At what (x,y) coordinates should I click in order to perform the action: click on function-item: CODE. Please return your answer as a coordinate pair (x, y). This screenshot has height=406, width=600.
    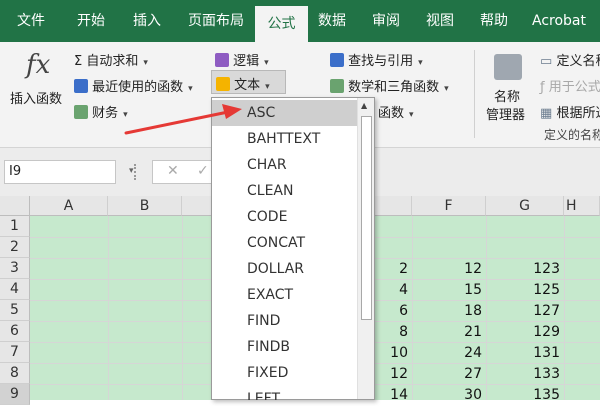
    Looking at the image, I should click on (285, 217).